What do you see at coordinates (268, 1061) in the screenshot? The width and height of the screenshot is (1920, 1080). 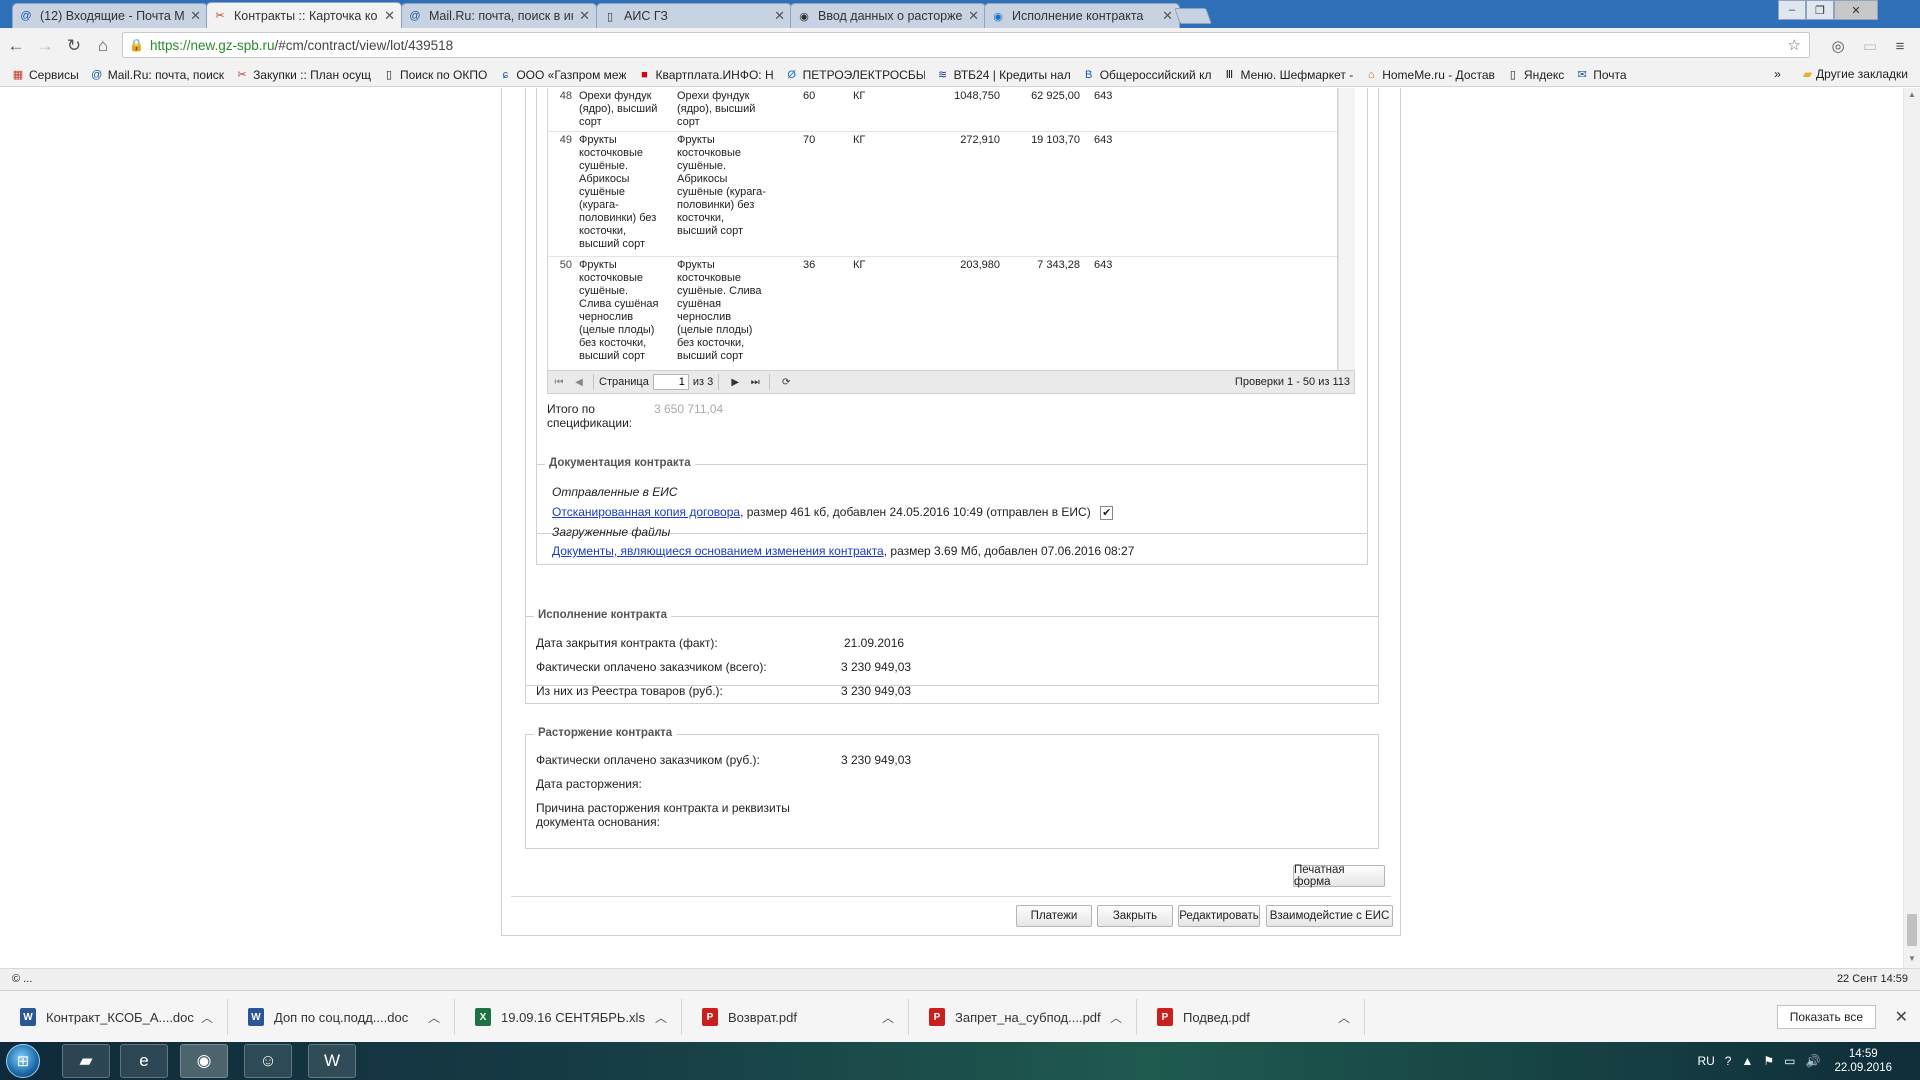 I see `app-icon: ☺` at bounding box center [268, 1061].